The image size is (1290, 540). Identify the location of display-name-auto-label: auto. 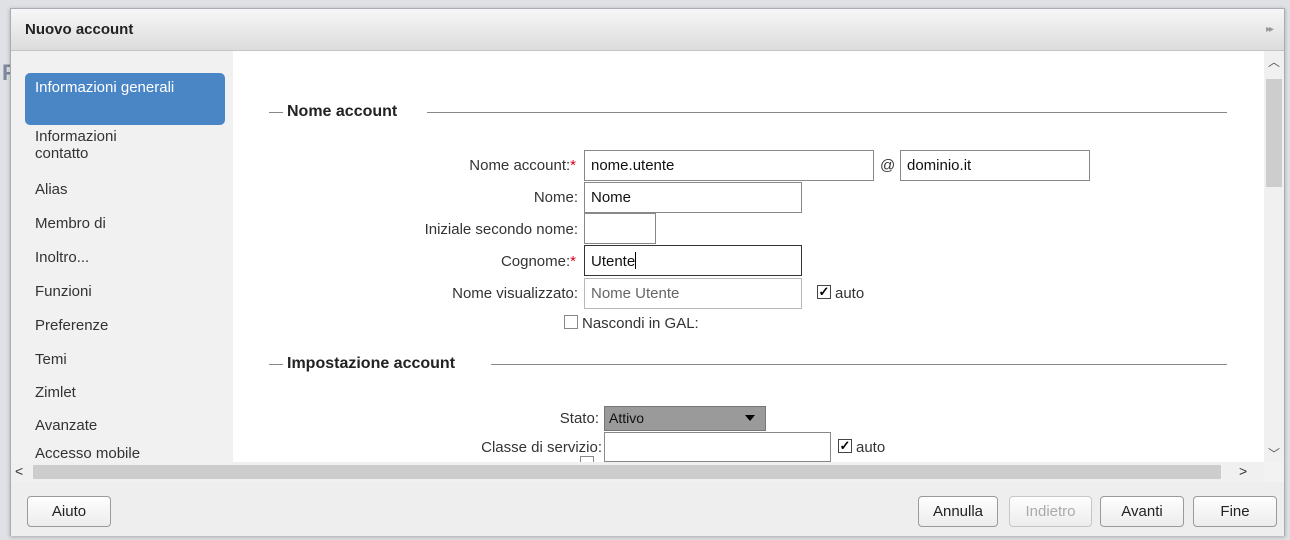
(850, 293).